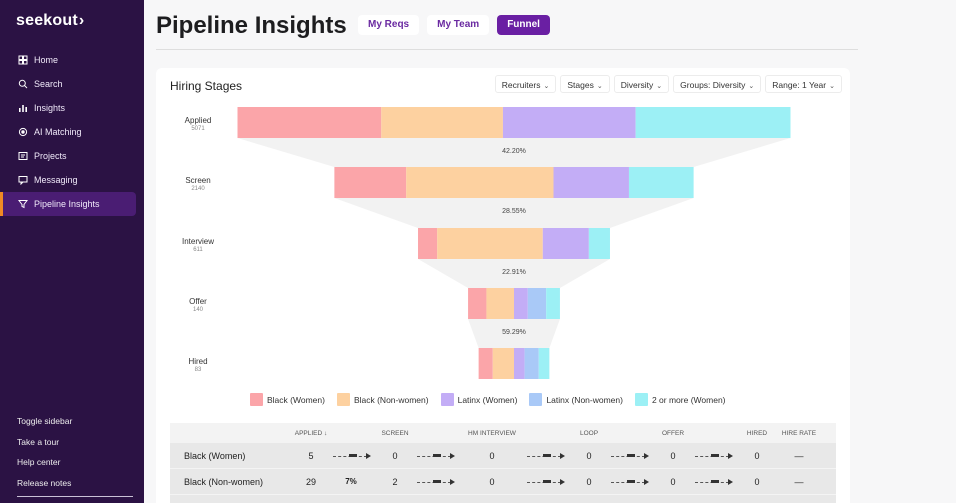 The height and width of the screenshot is (503, 956). I want to click on sidebar-item-home: Home, so click(72, 60).